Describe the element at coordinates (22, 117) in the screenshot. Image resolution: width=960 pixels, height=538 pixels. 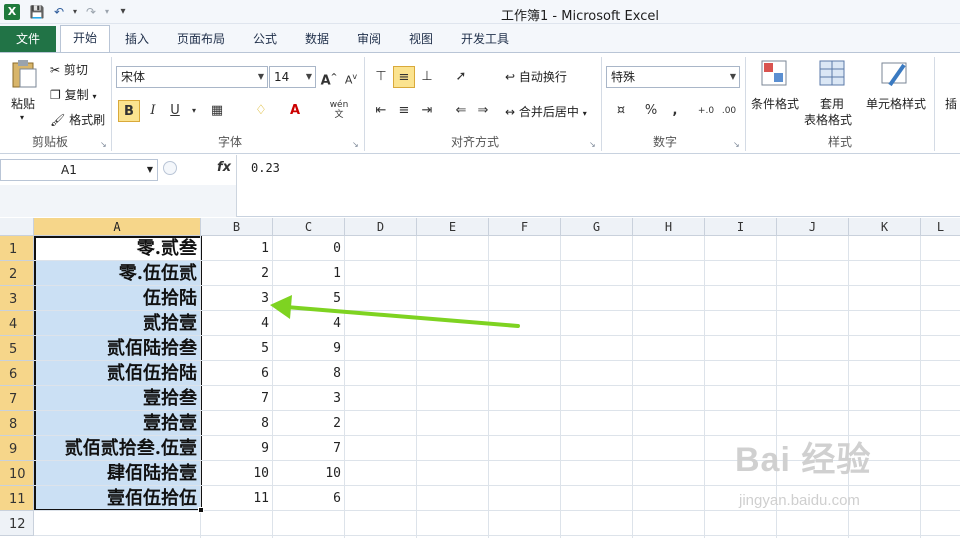
I see `paste-dropdown-icon: ▾` at that location.